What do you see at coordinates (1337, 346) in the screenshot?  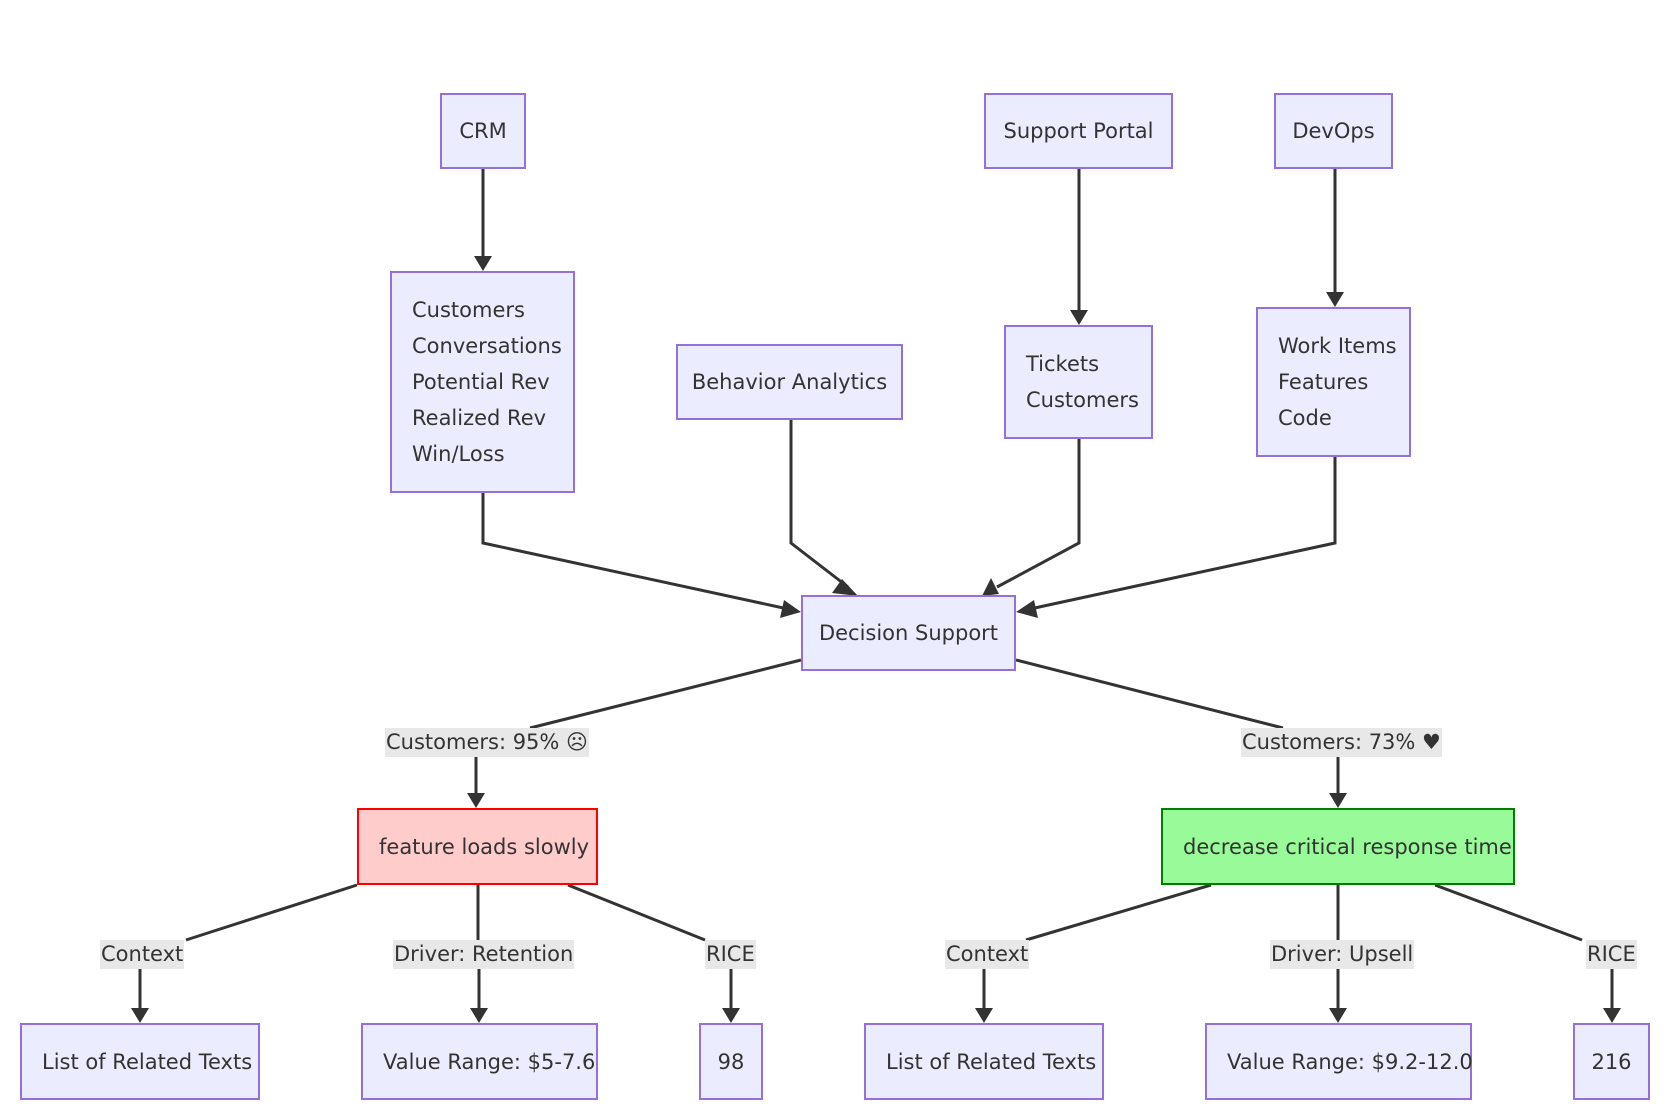 I see `devops-item: Work Items` at bounding box center [1337, 346].